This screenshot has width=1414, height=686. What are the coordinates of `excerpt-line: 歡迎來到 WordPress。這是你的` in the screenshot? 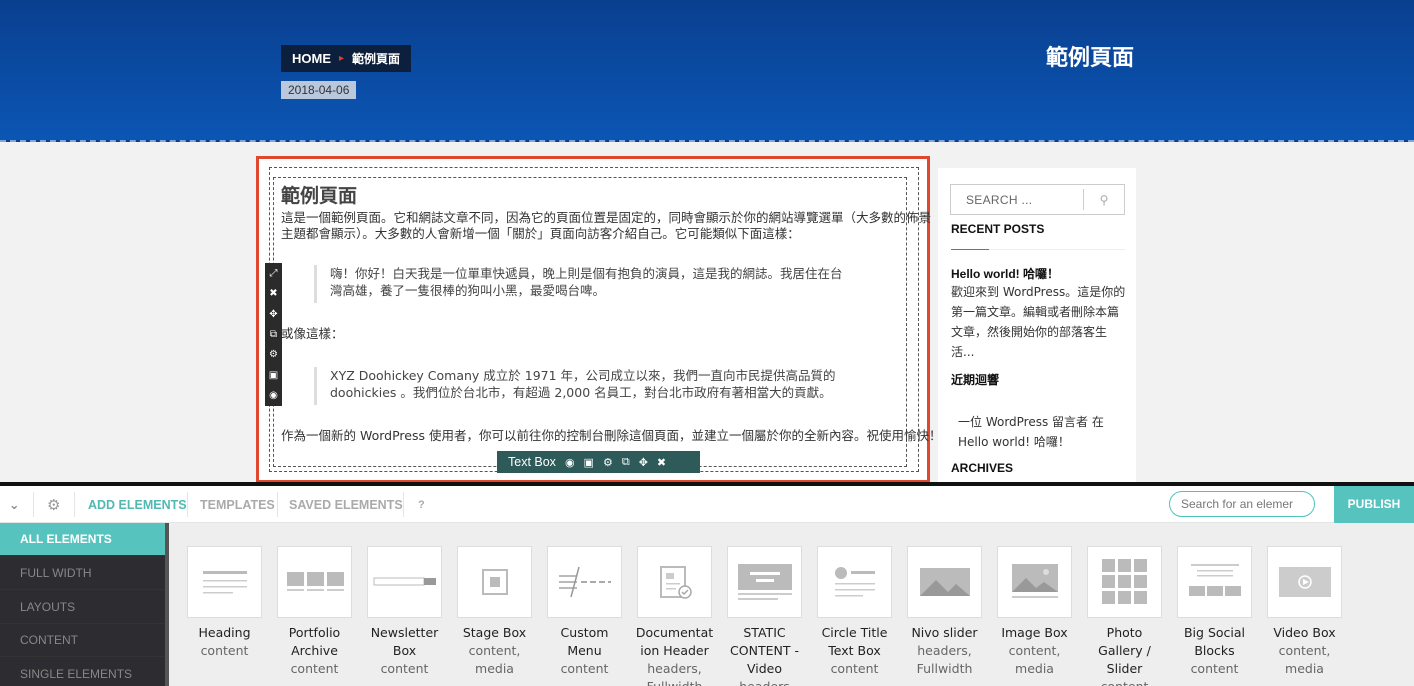 It's located at (1038, 292).